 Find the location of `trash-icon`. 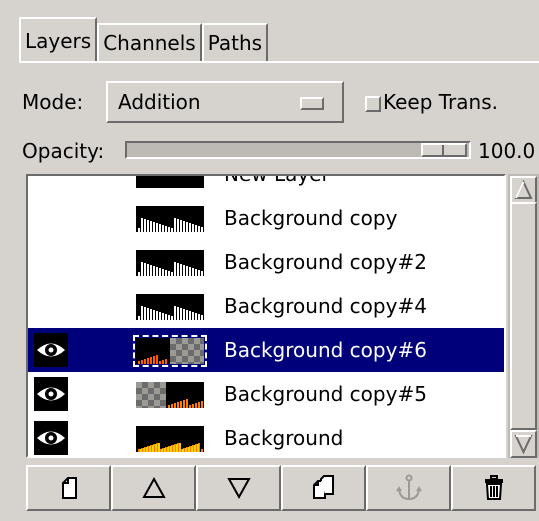

trash-icon is located at coordinates (493, 487).